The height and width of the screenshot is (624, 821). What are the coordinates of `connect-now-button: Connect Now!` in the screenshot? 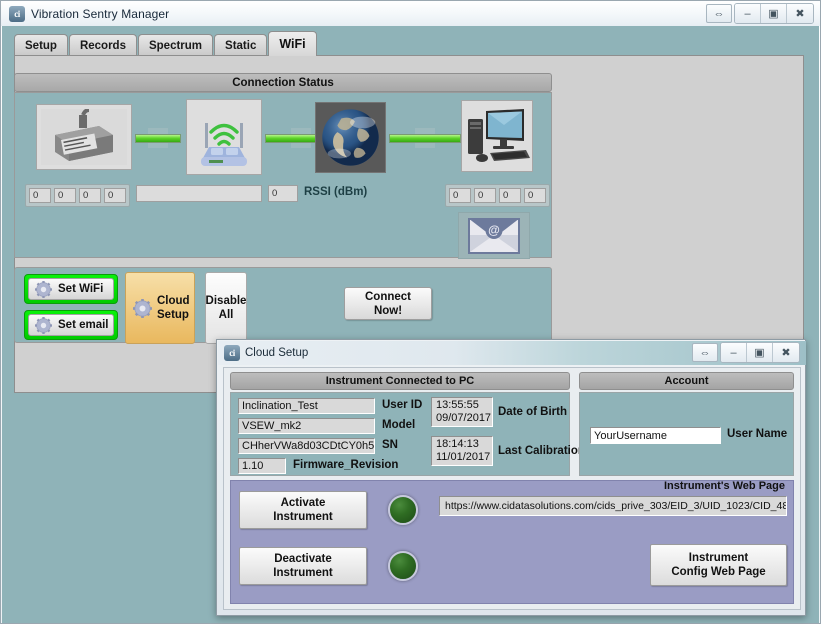 It's located at (388, 303).